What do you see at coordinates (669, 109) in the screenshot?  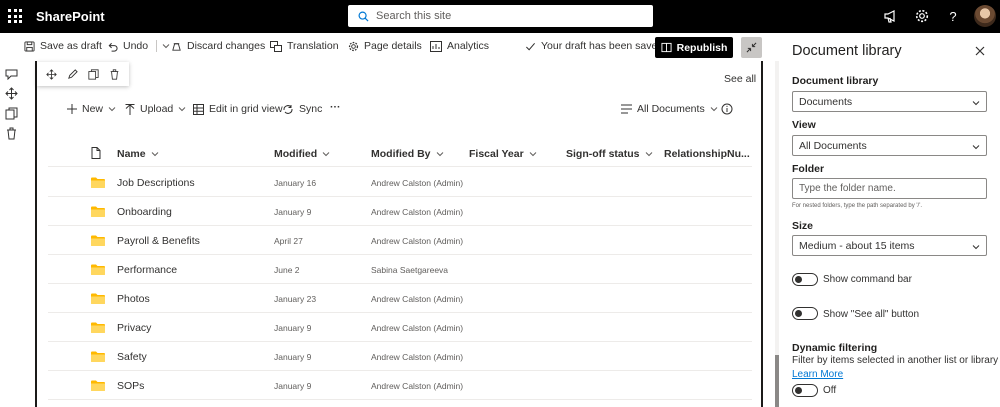 I see `view-switcher: All Documents` at bounding box center [669, 109].